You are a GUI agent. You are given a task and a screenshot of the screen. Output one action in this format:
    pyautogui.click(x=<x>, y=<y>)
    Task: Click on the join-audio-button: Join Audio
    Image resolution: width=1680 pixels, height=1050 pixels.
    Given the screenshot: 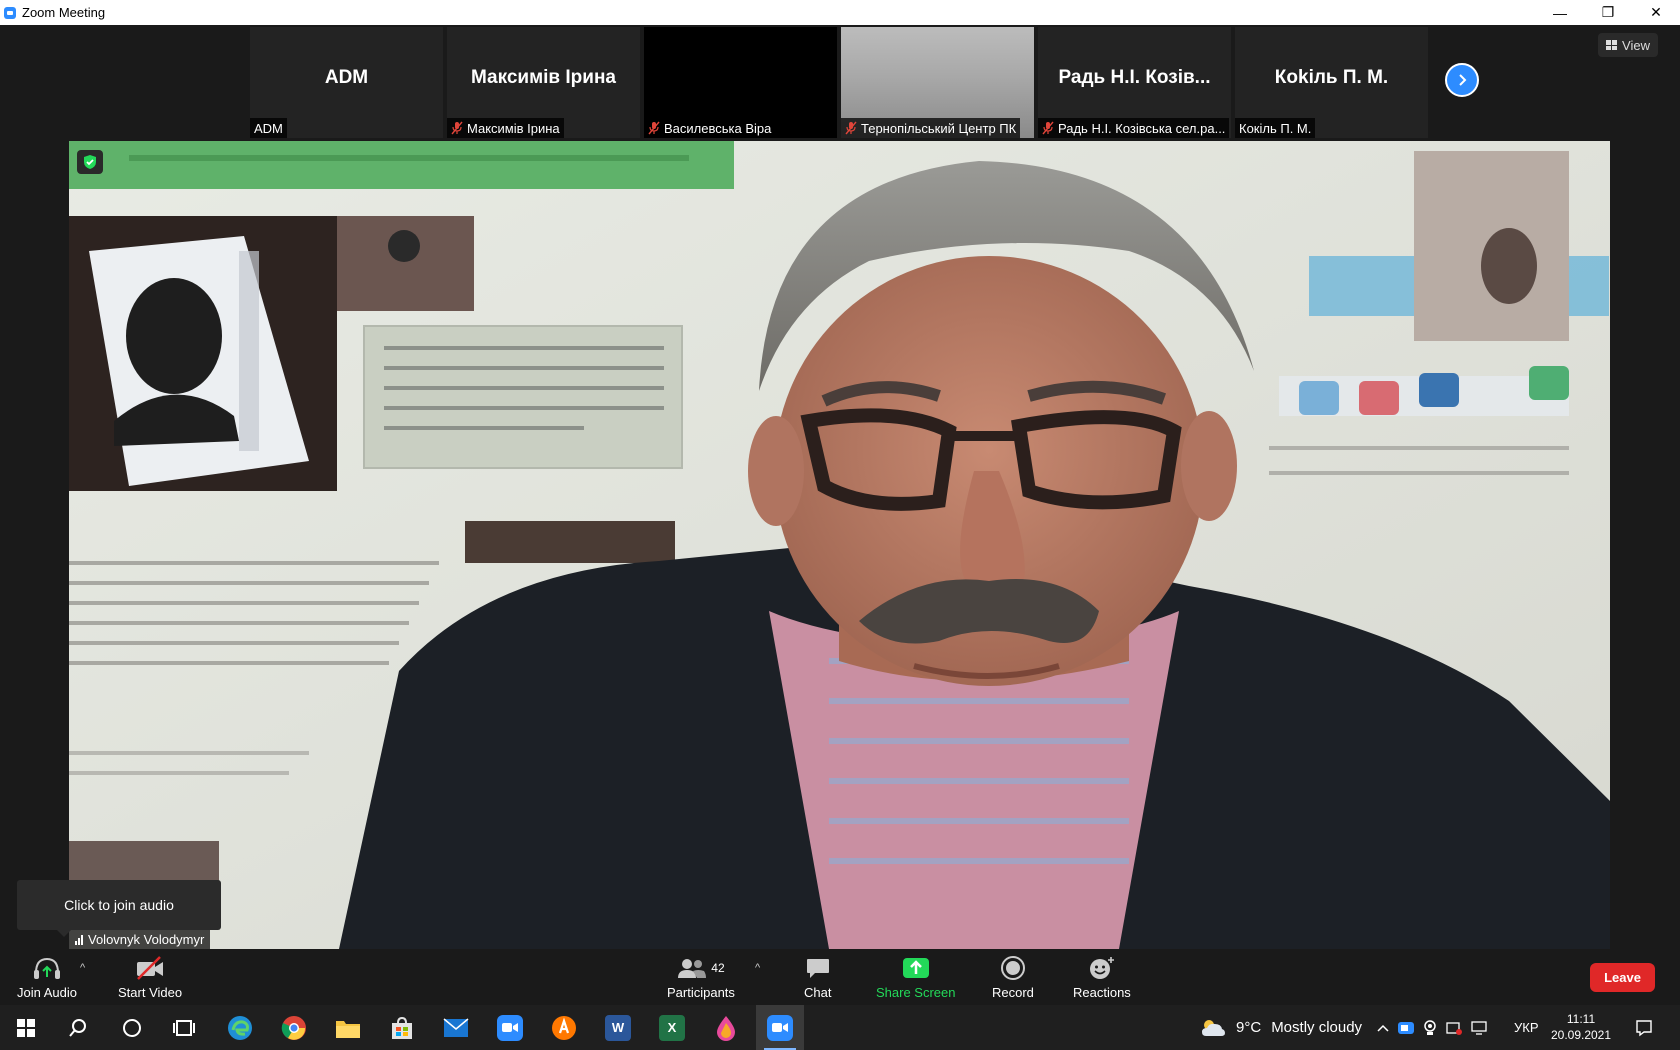 What is the action you would take?
    pyautogui.click(x=47, y=977)
    